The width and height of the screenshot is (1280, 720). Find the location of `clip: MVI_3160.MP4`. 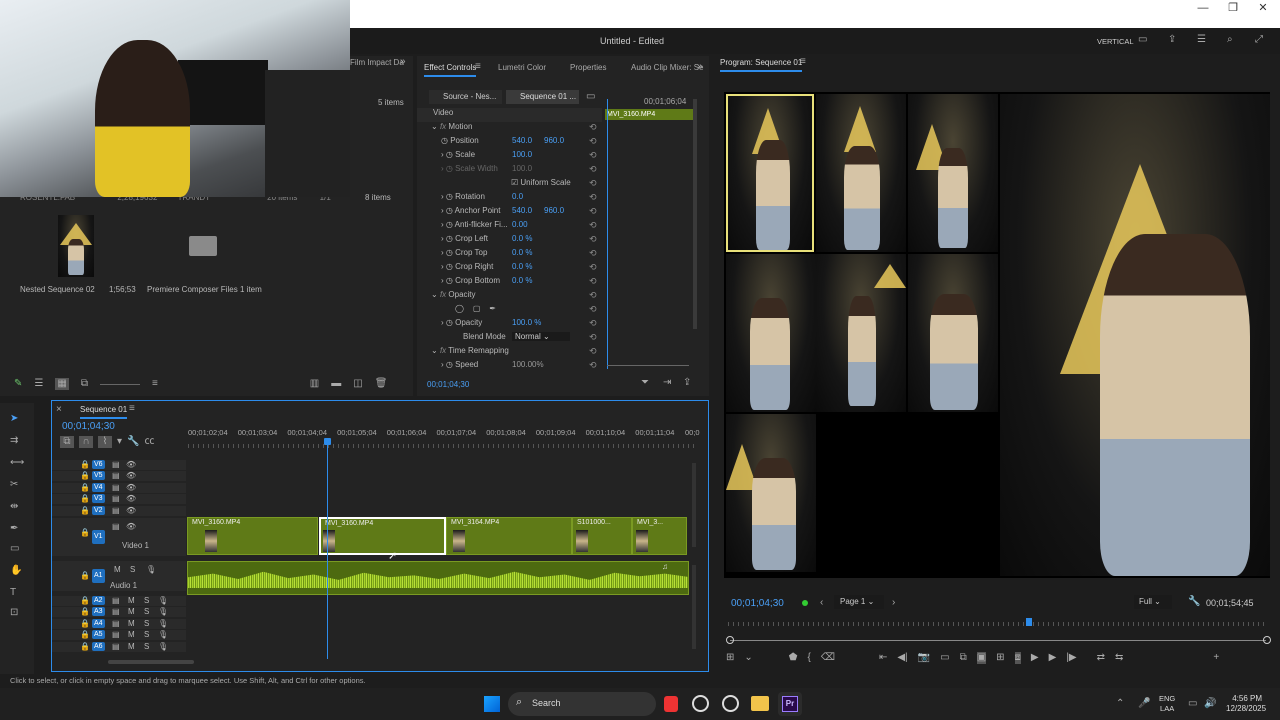

clip: MVI_3160.MP4 is located at coordinates (252, 536).